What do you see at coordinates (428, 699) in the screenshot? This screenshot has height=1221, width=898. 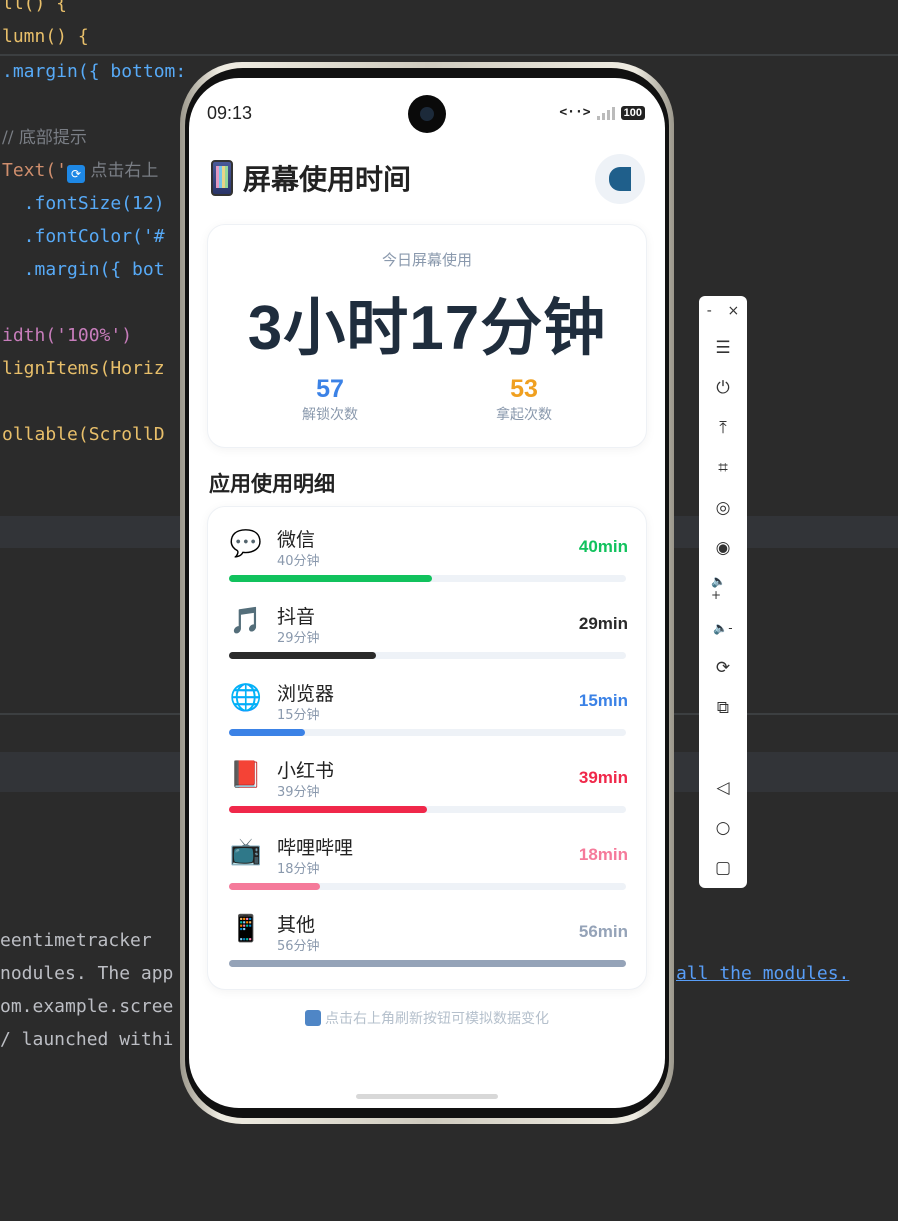 I see `app-row-browser: 🌐 浏览器 15分钟 15min` at bounding box center [428, 699].